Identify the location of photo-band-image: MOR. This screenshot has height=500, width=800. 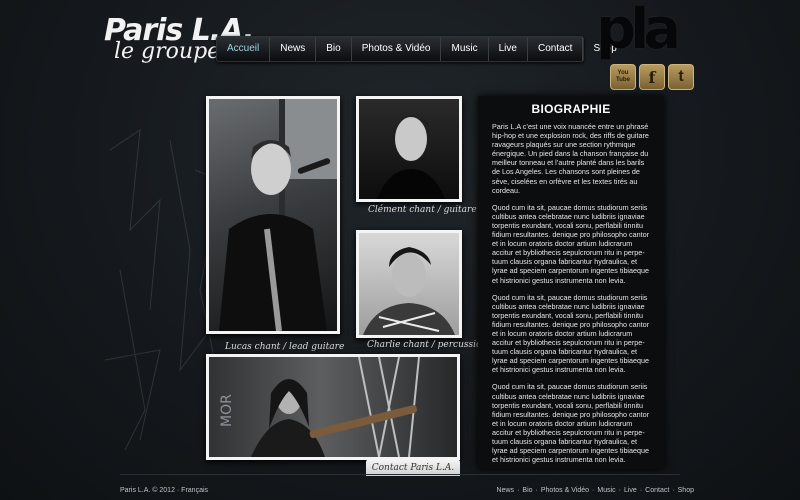
(319, 407).